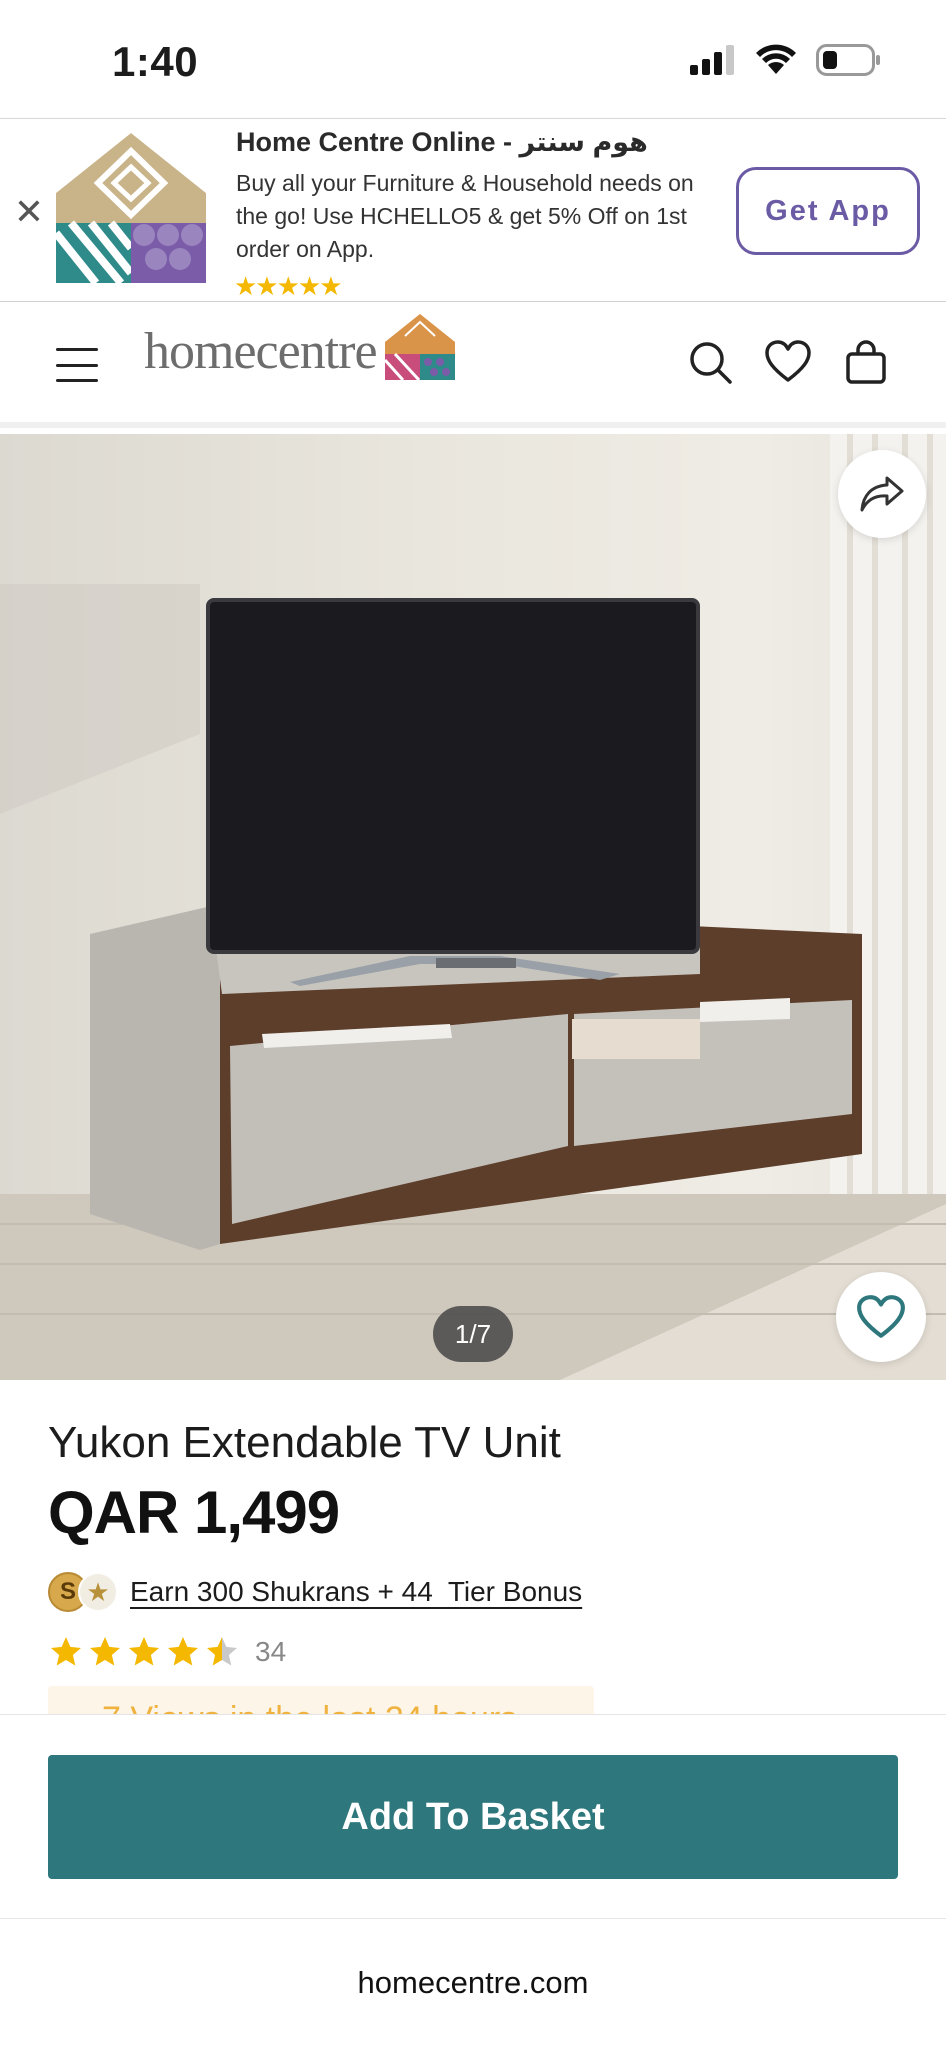 The height and width of the screenshot is (2048, 946). Describe the element at coordinates (288, 286) in the screenshot. I see `banner-rating-stars: ★★★★★` at that location.